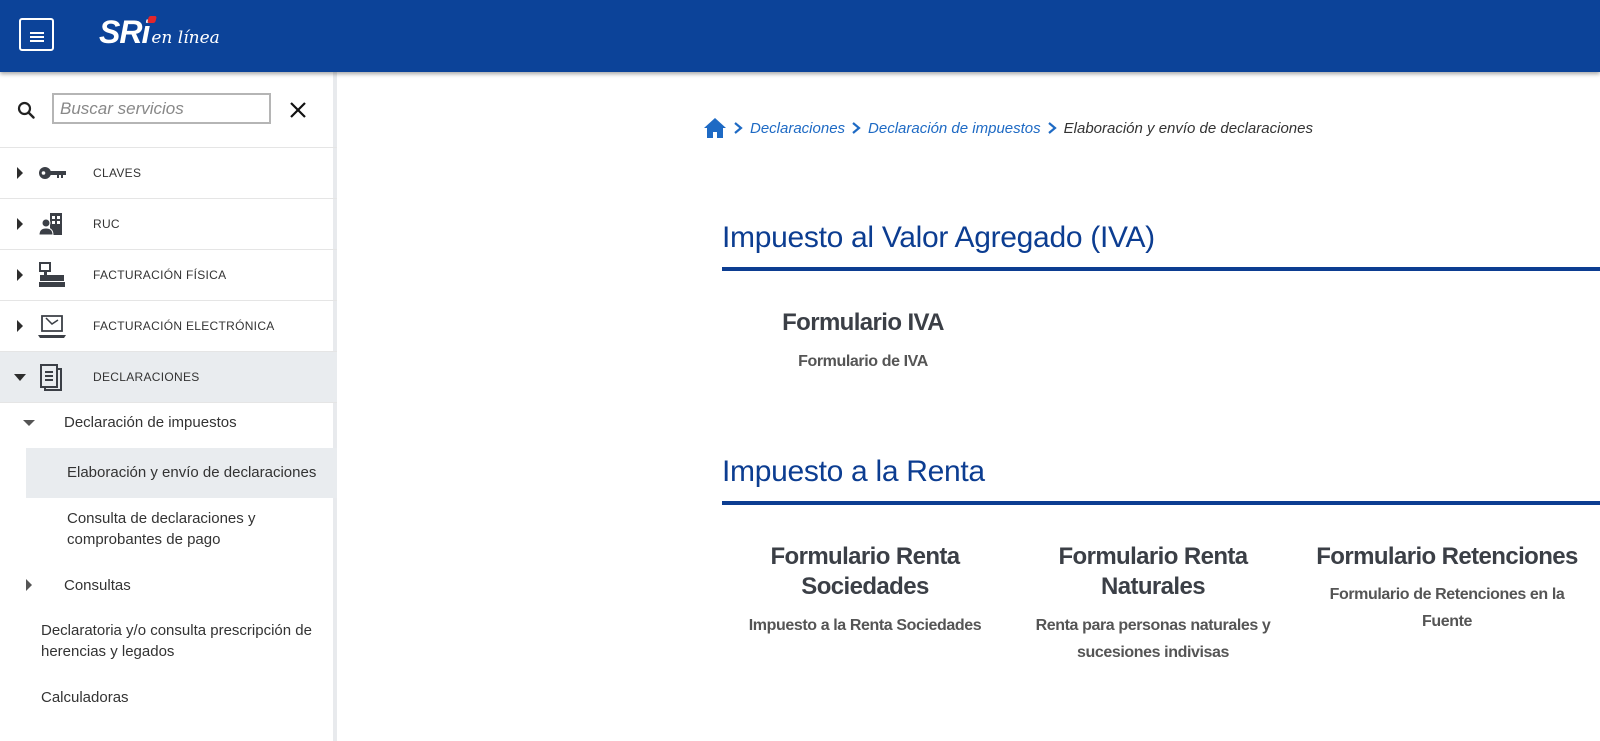 This screenshot has width=1600, height=741. Describe the element at coordinates (144, 539) in the screenshot. I see `sidebar-sub-label-line: comprobantes de pago` at that location.